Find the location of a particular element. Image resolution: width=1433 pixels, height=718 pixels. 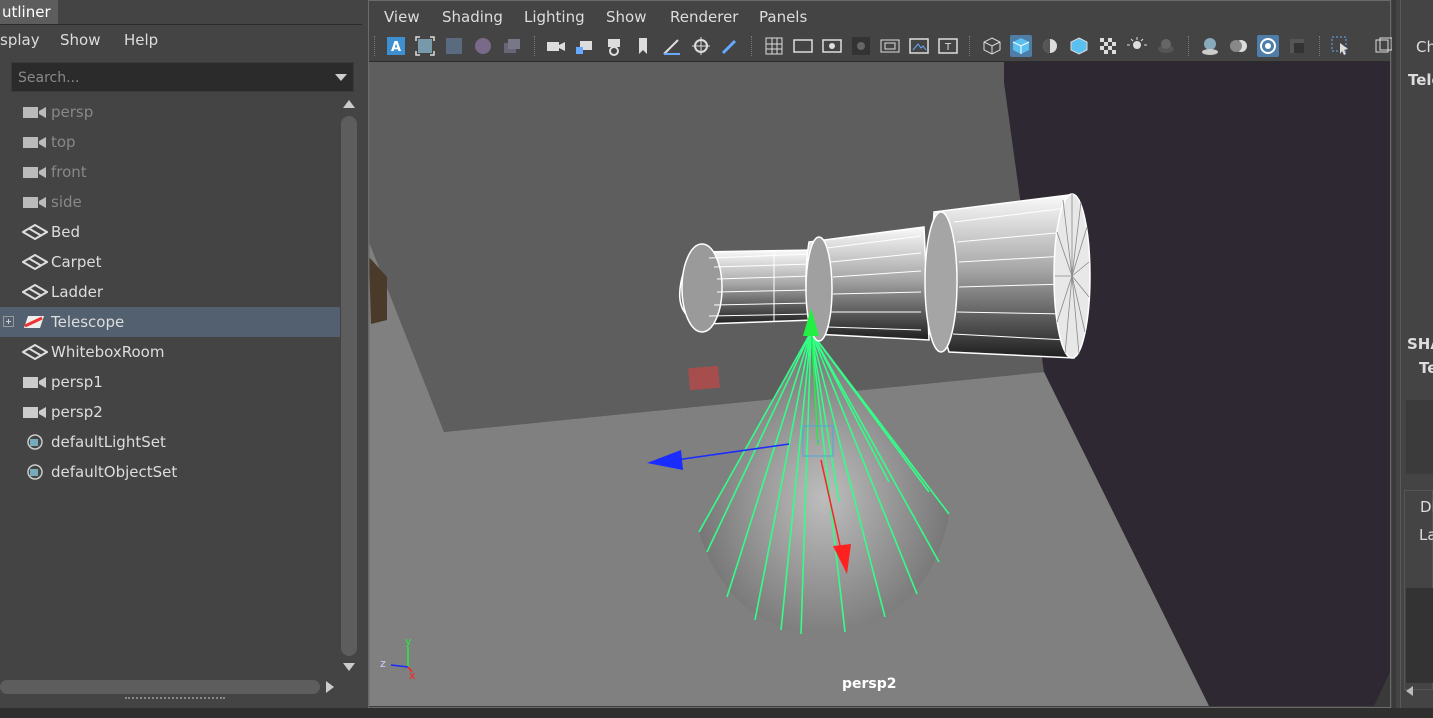

outliner-search is located at coordinates (182, 77).